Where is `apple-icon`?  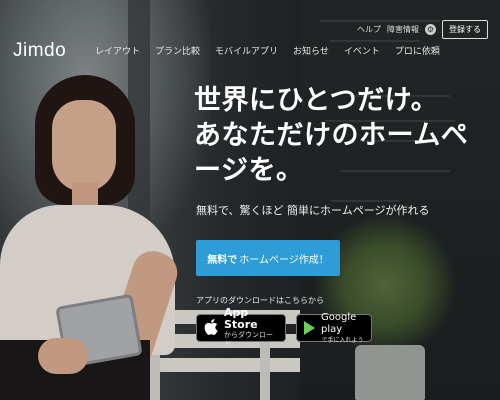
apple-icon is located at coordinates (211, 328).